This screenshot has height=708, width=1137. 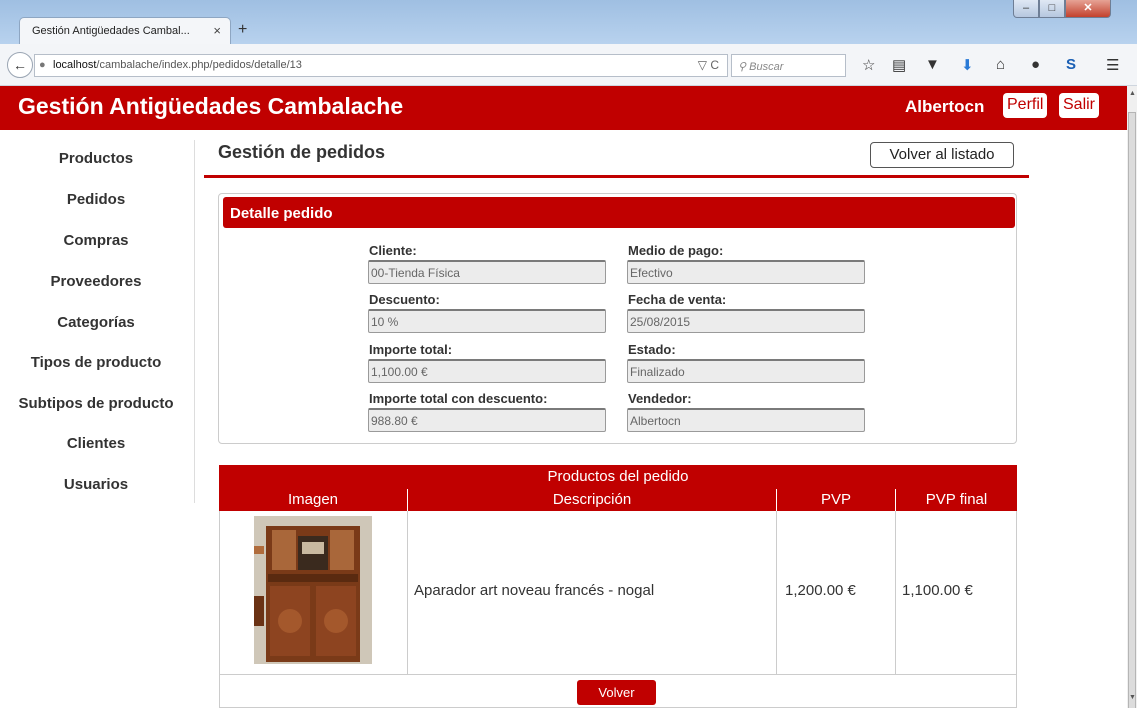 What do you see at coordinates (937, 590) in the screenshot?
I see `product-pvp-final: 1,100.00 €` at bounding box center [937, 590].